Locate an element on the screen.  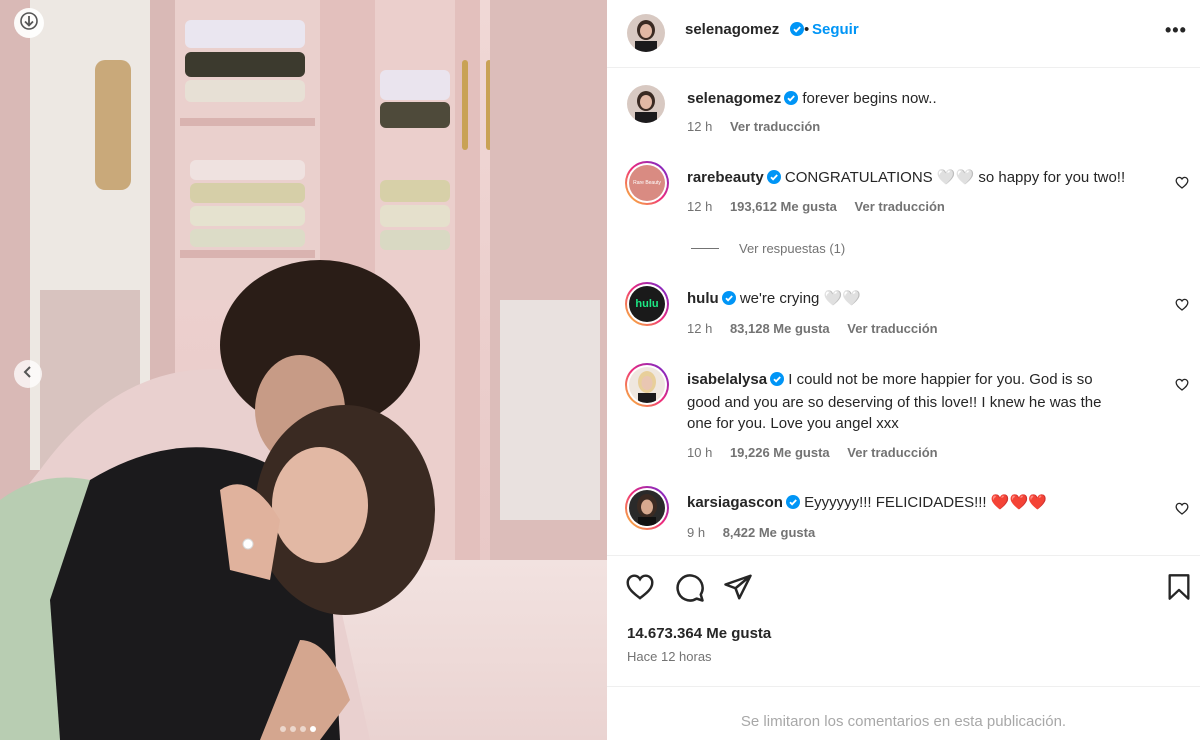
more-options-button: ••• is located at coordinates (1176, 30).